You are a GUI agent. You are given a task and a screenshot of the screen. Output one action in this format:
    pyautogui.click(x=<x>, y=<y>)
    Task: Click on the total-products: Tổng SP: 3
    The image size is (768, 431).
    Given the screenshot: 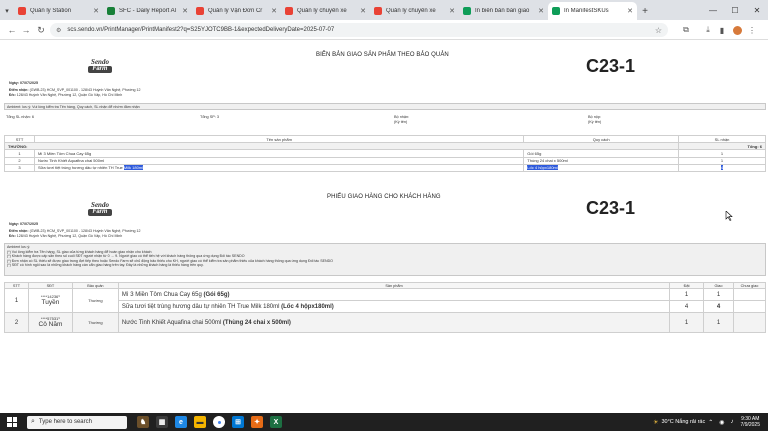 What is the action you would take?
    pyautogui.click(x=209, y=117)
    